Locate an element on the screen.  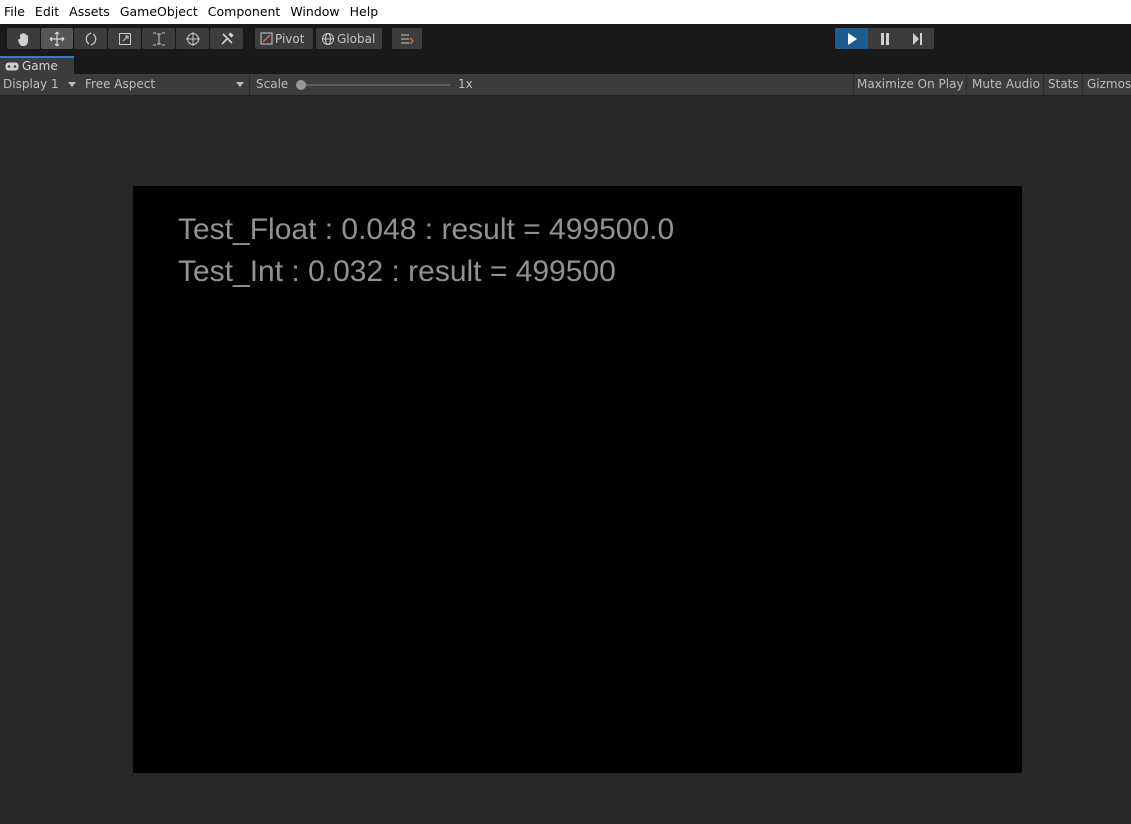
transform-tool-button is located at coordinates (192, 38).